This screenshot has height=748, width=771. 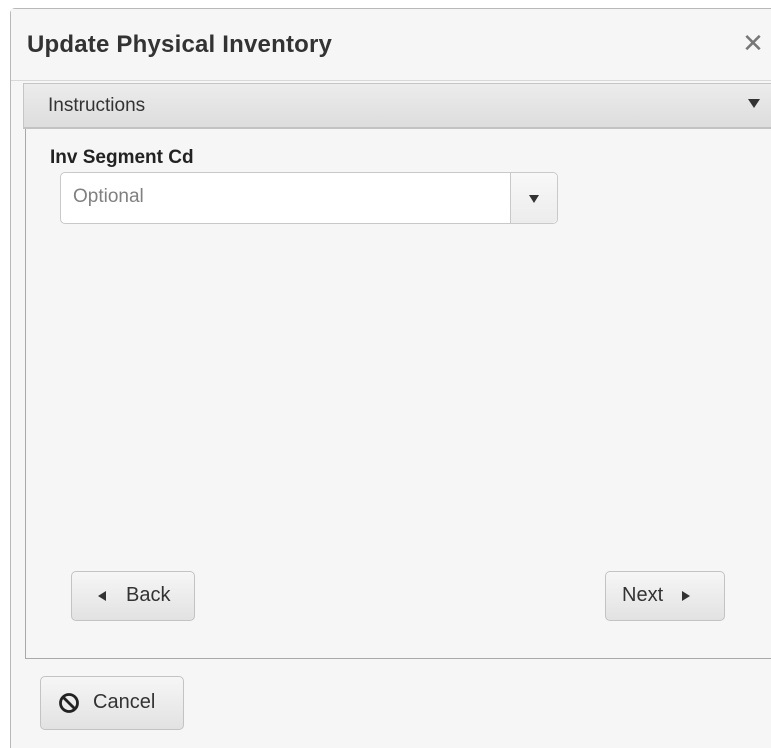 I want to click on dropdown-arrow-icon, so click(x=534, y=199).